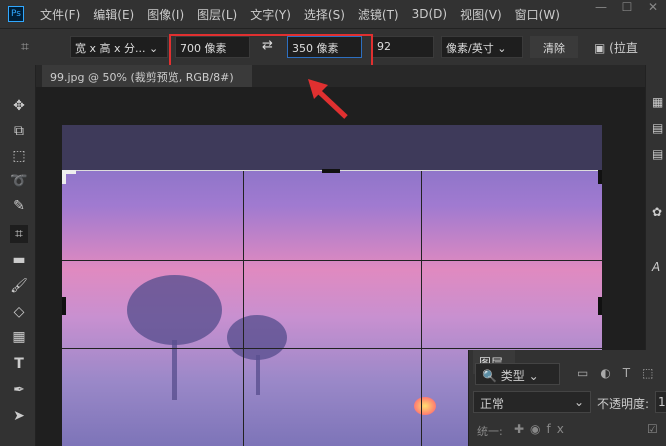 The image size is (666, 446). I want to click on highlight-box, so click(271, 50).